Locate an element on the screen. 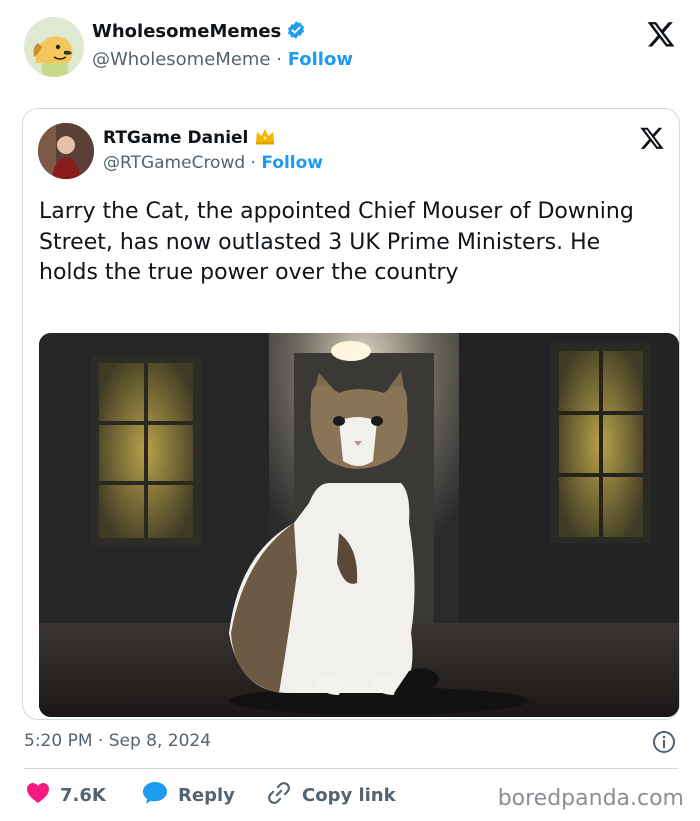  quote-author-handle: @RTGameCrowd is located at coordinates (174, 163).